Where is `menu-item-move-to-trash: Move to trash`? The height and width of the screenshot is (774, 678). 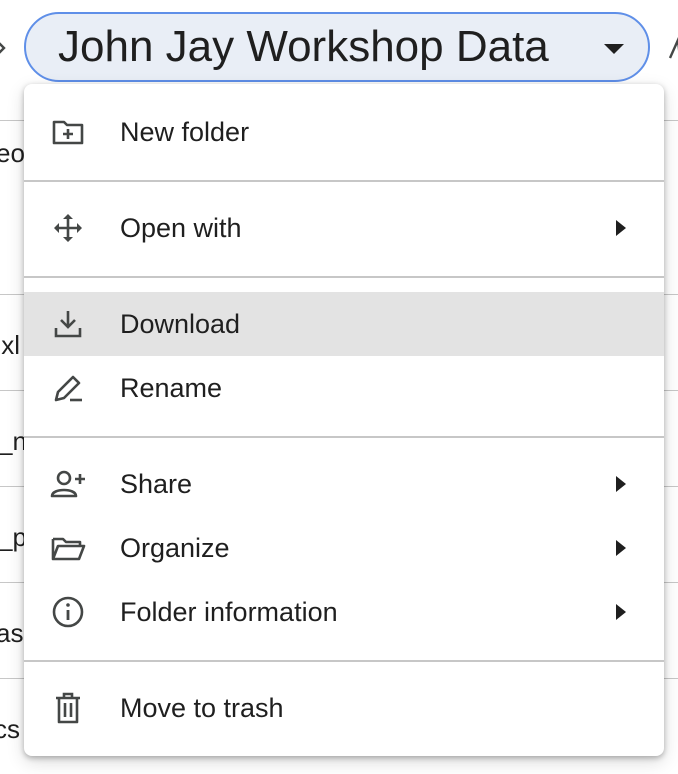 menu-item-move-to-trash: Move to trash is located at coordinates (344, 708).